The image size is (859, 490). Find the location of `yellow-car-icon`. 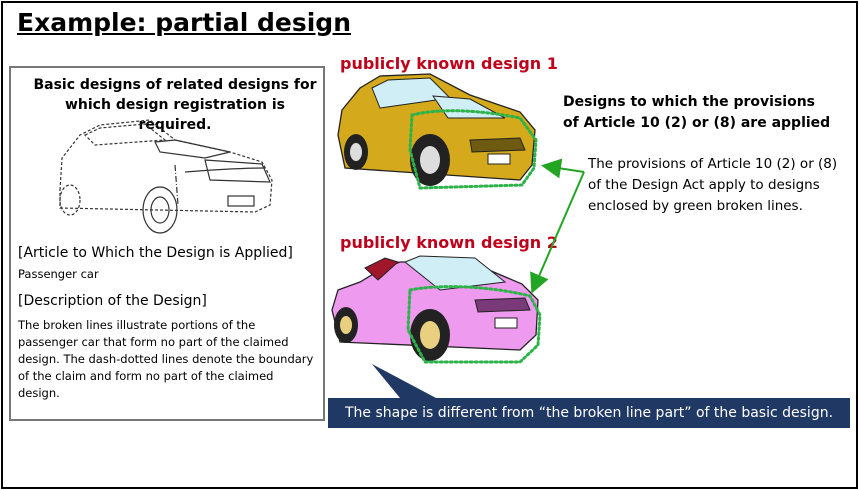

yellow-car-icon is located at coordinates (437, 131).